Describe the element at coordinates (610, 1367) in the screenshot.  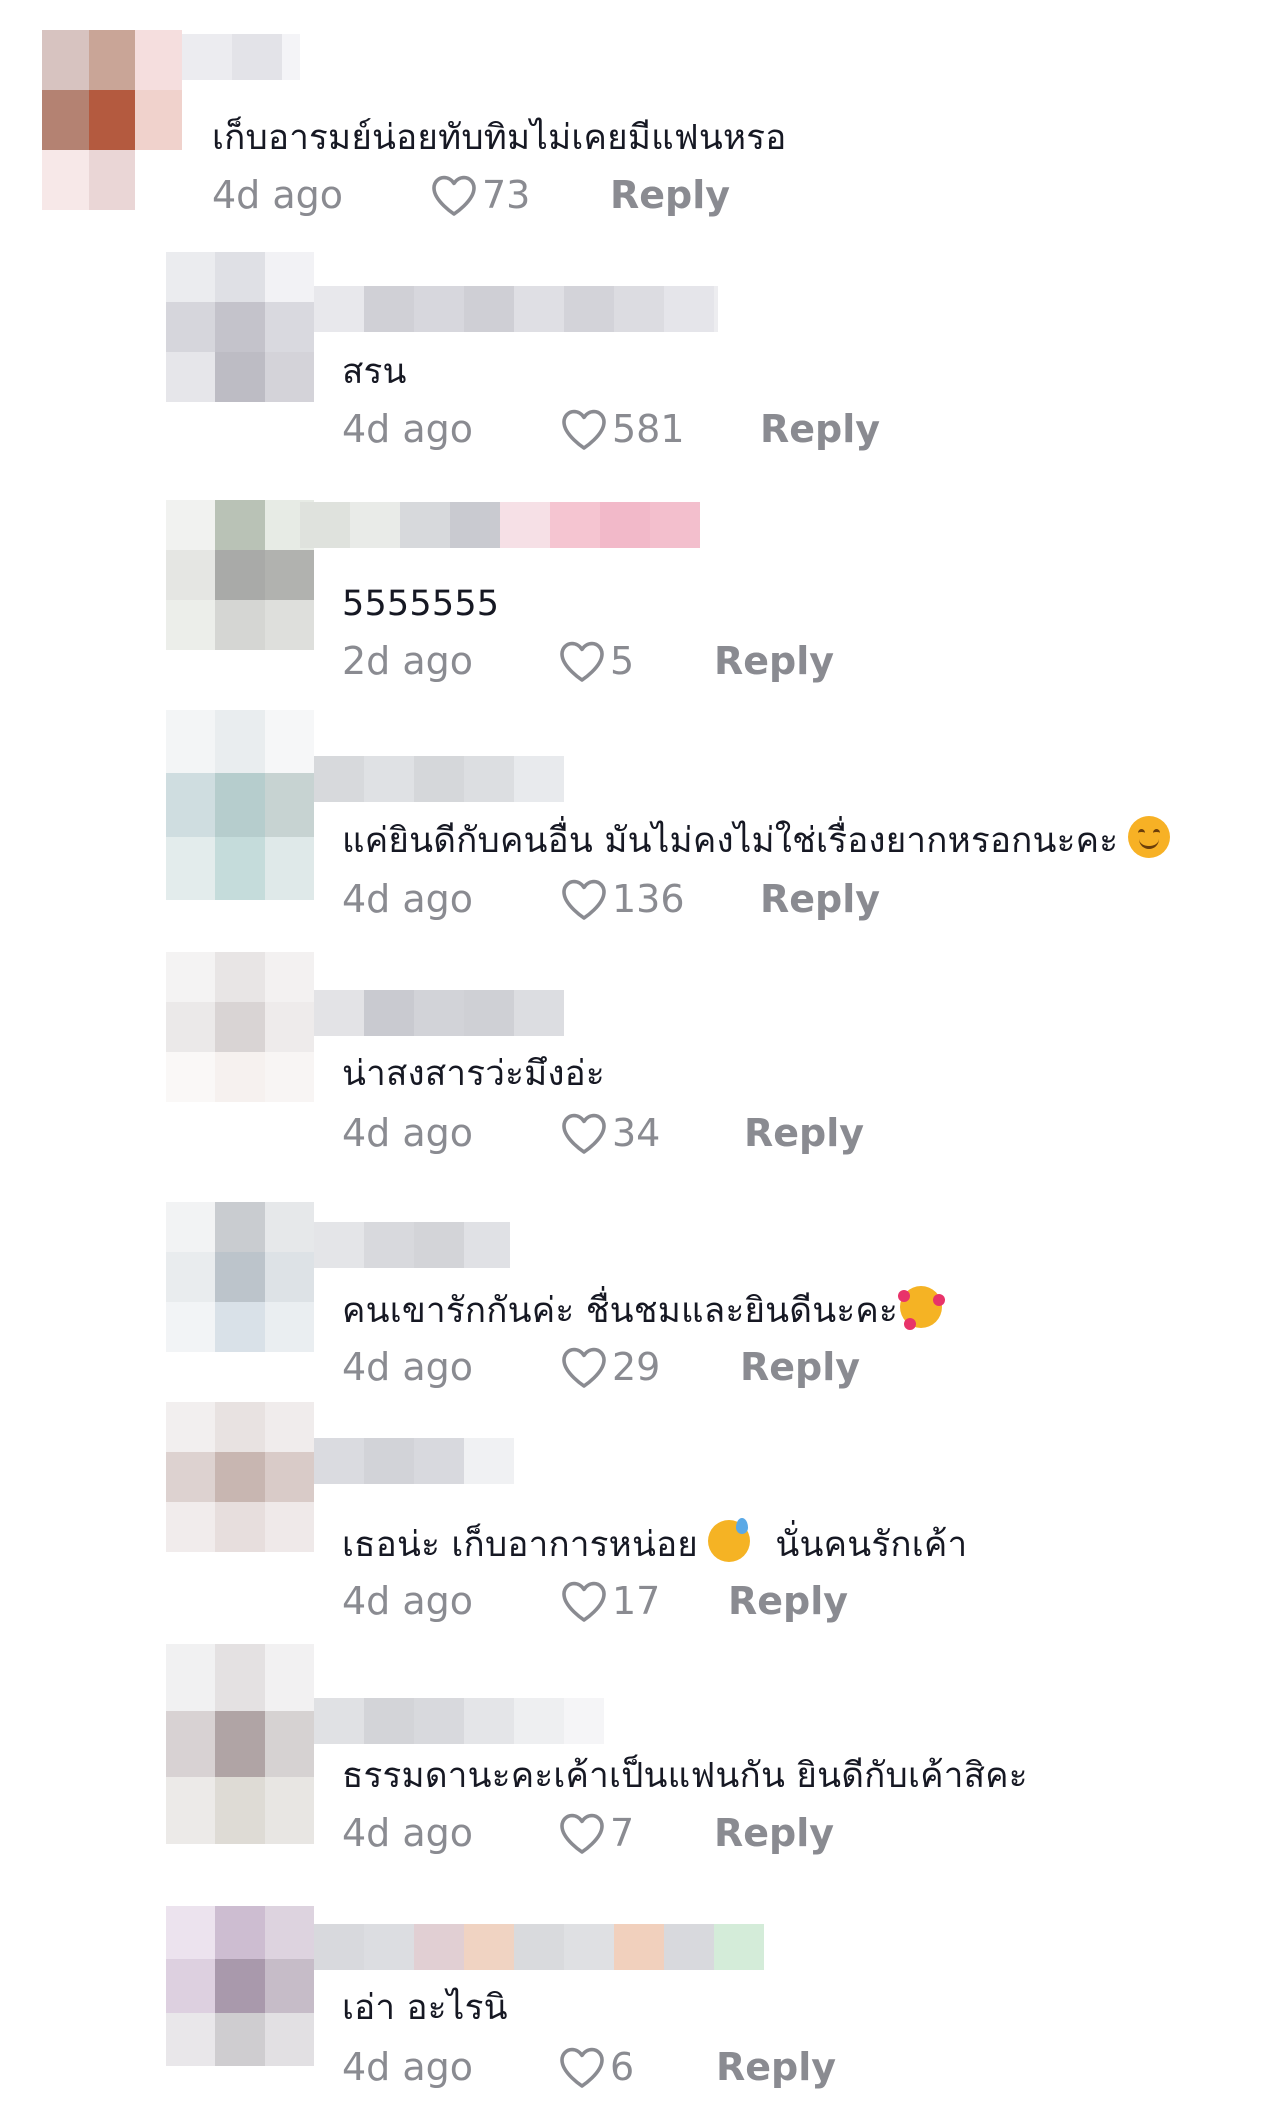
I see `like-button: 29` at that location.